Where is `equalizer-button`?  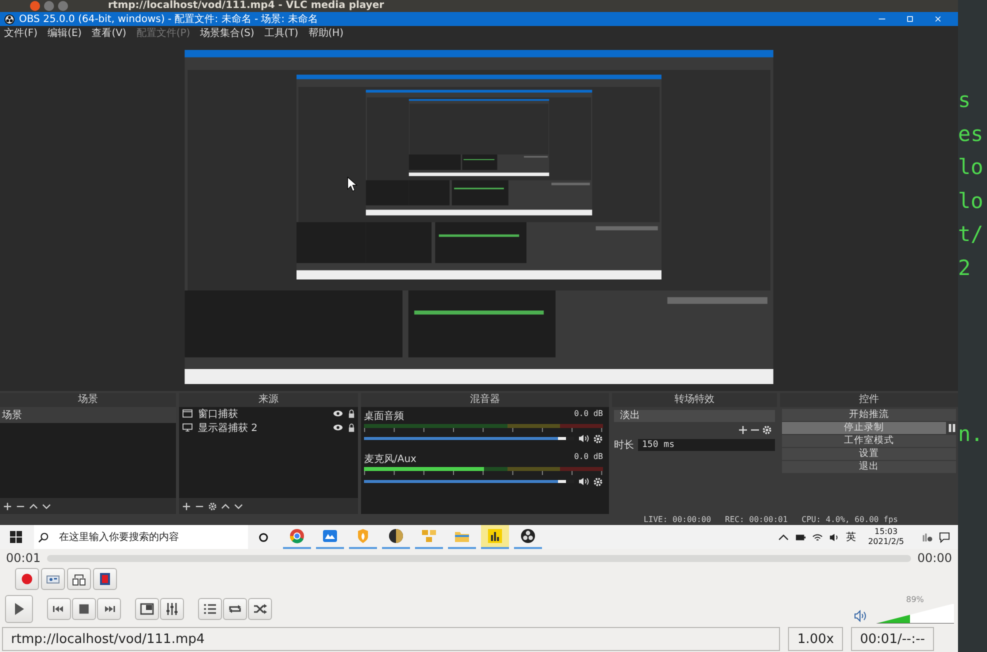
equalizer-button is located at coordinates (172, 609).